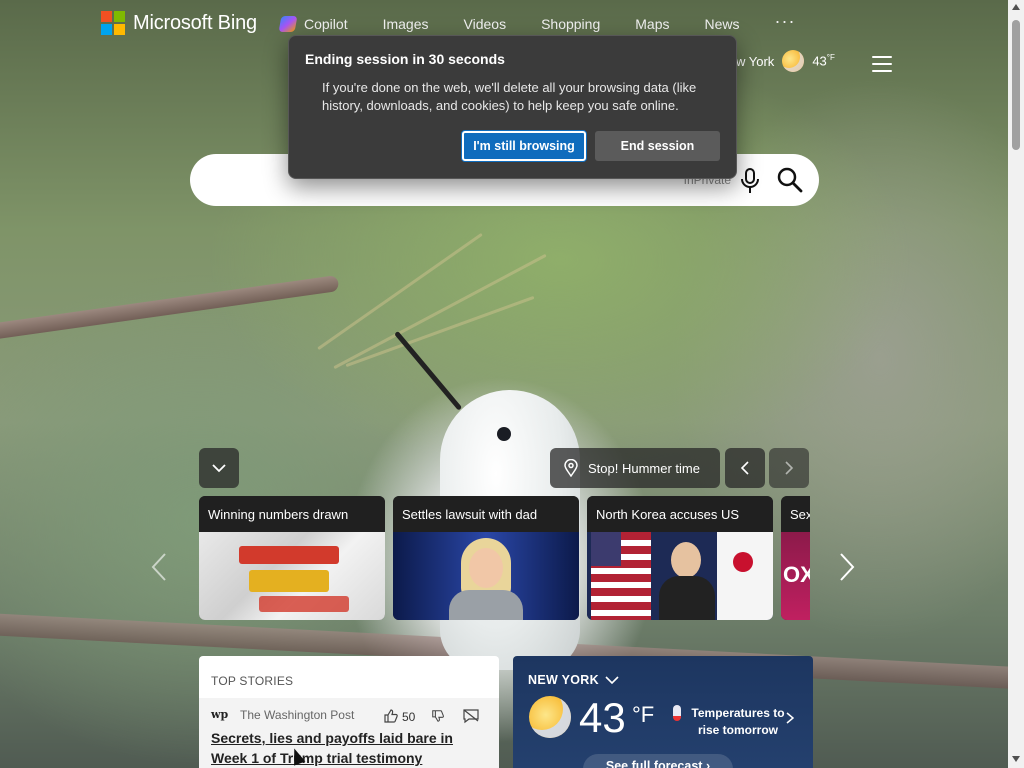 Image resolution: width=1024 pixels, height=768 pixels. What do you see at coordinates (643, 715) in the screenshot?
I see `weather-unit: °F` at bounding box center [643, 715].